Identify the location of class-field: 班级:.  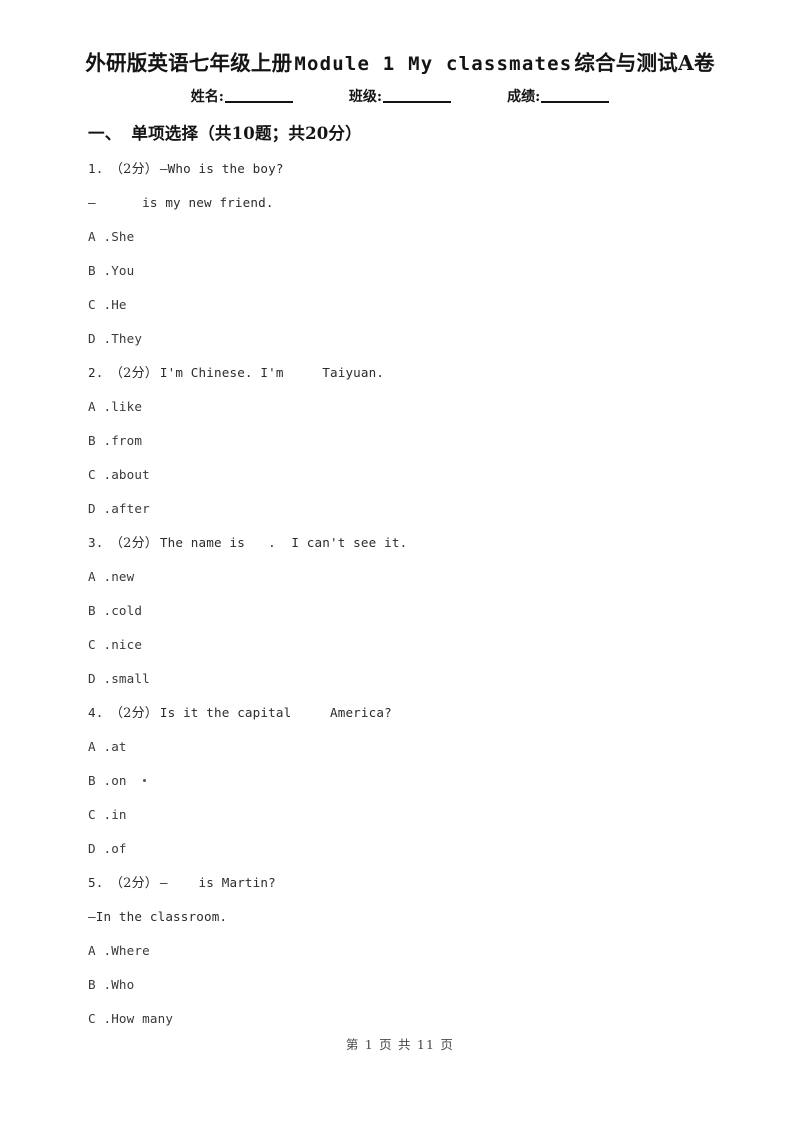
(400, 96).